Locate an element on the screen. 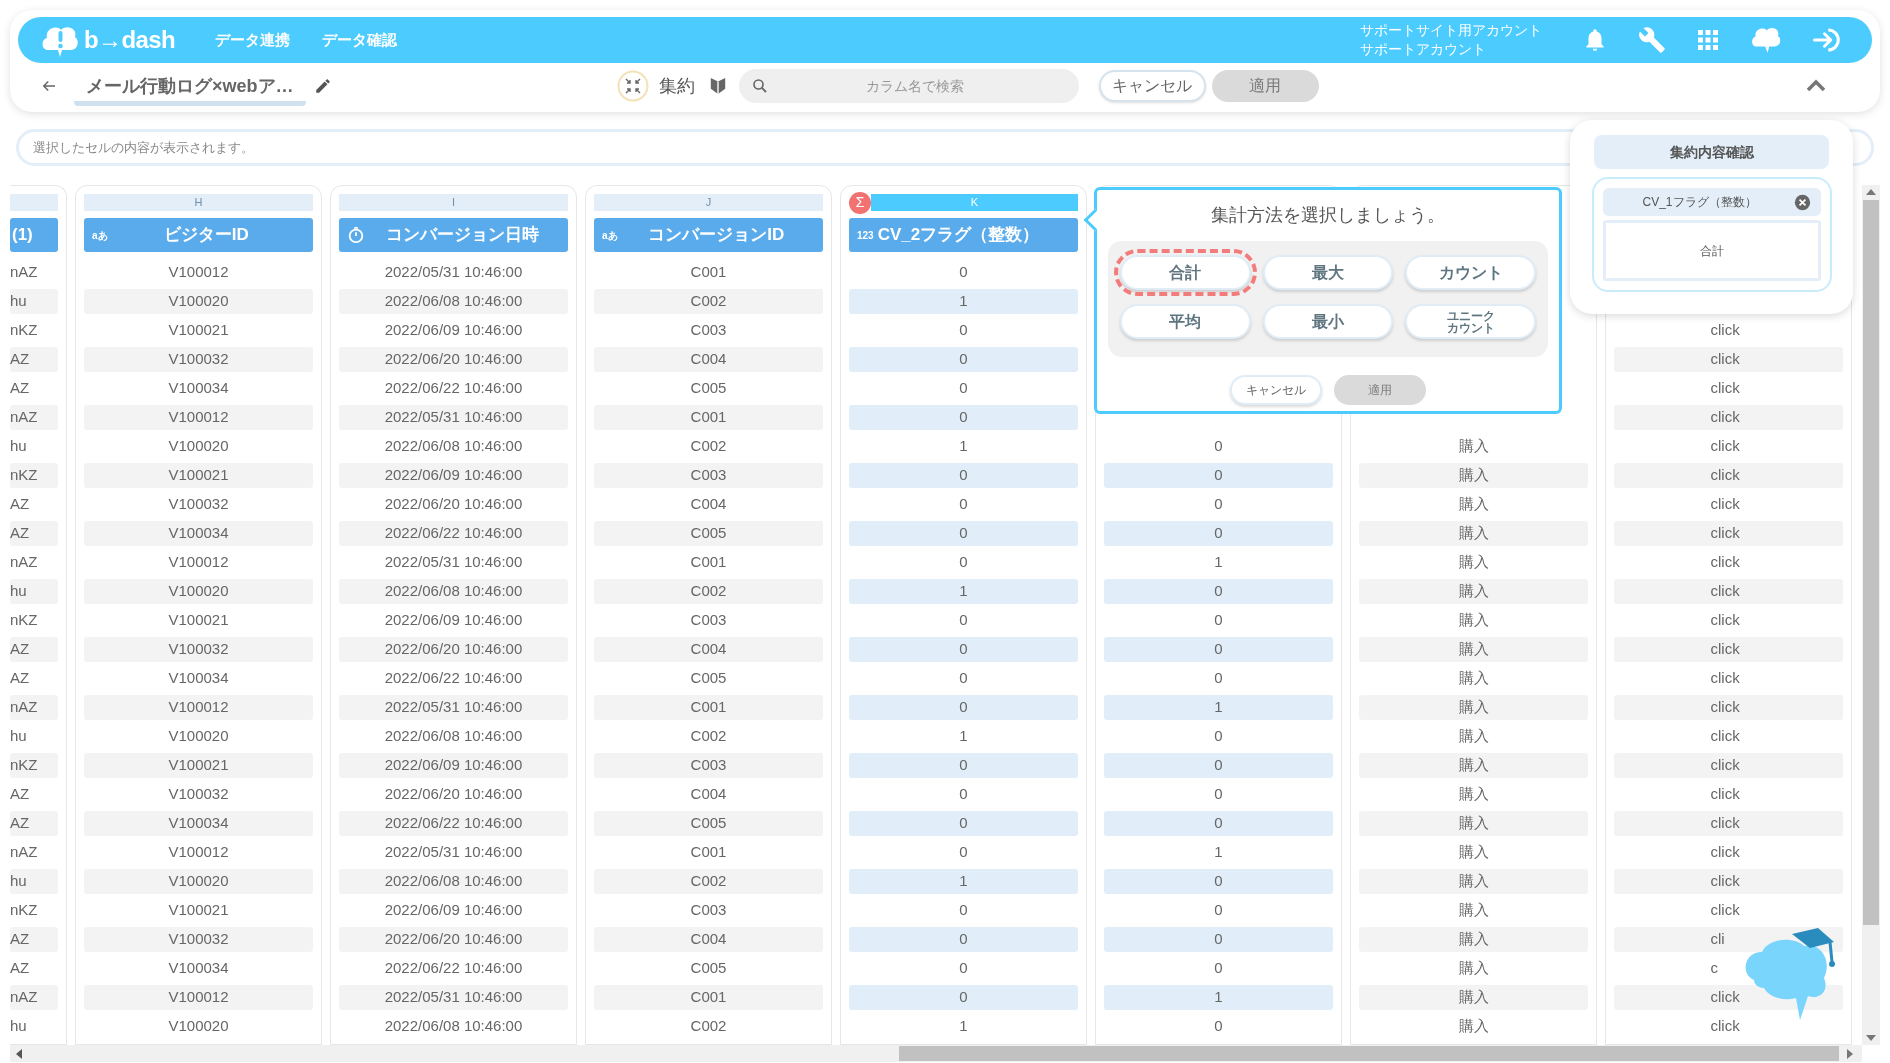 Image resolution: width=1890 pixels, height=1063 pixels. table-cell: c is located at coordinates (1714, 968).